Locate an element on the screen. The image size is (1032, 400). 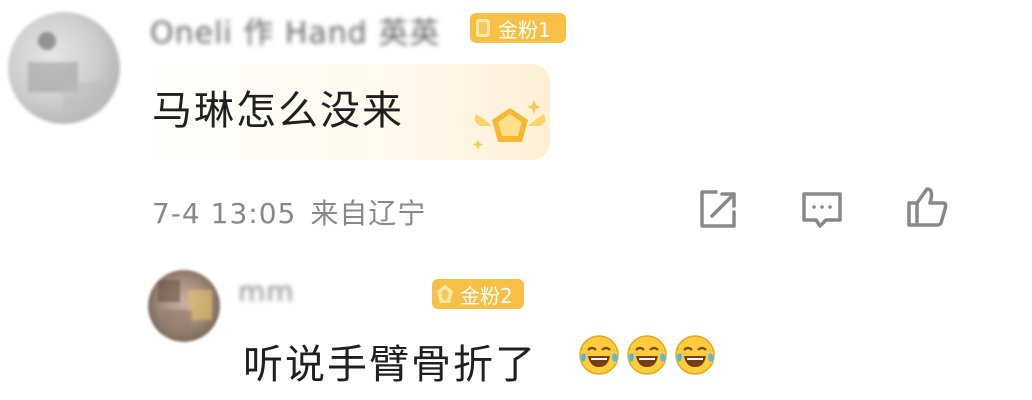
comment-meta: 7-4 13:05 来自辽宁 is located at coordinates (296, 212).